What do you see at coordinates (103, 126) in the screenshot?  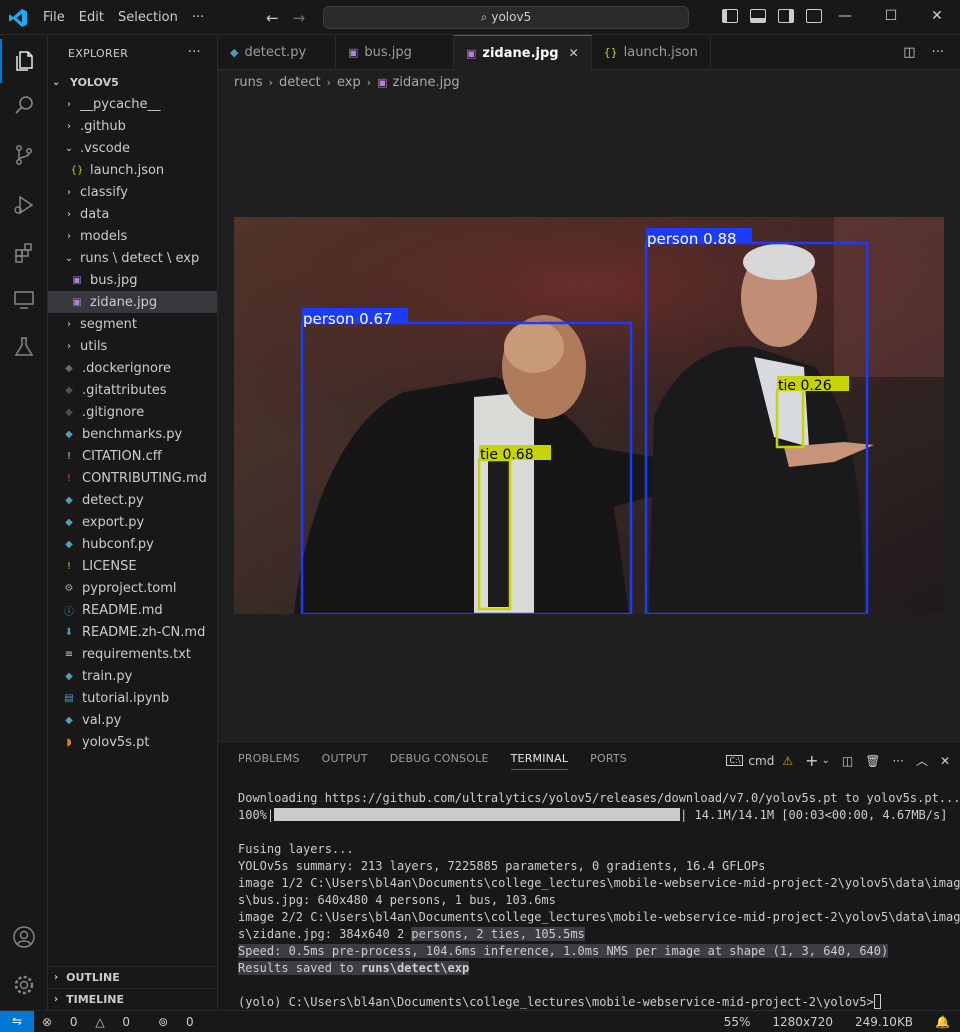 I see `tree-item-label: .github` at bounding box center [103, 126].